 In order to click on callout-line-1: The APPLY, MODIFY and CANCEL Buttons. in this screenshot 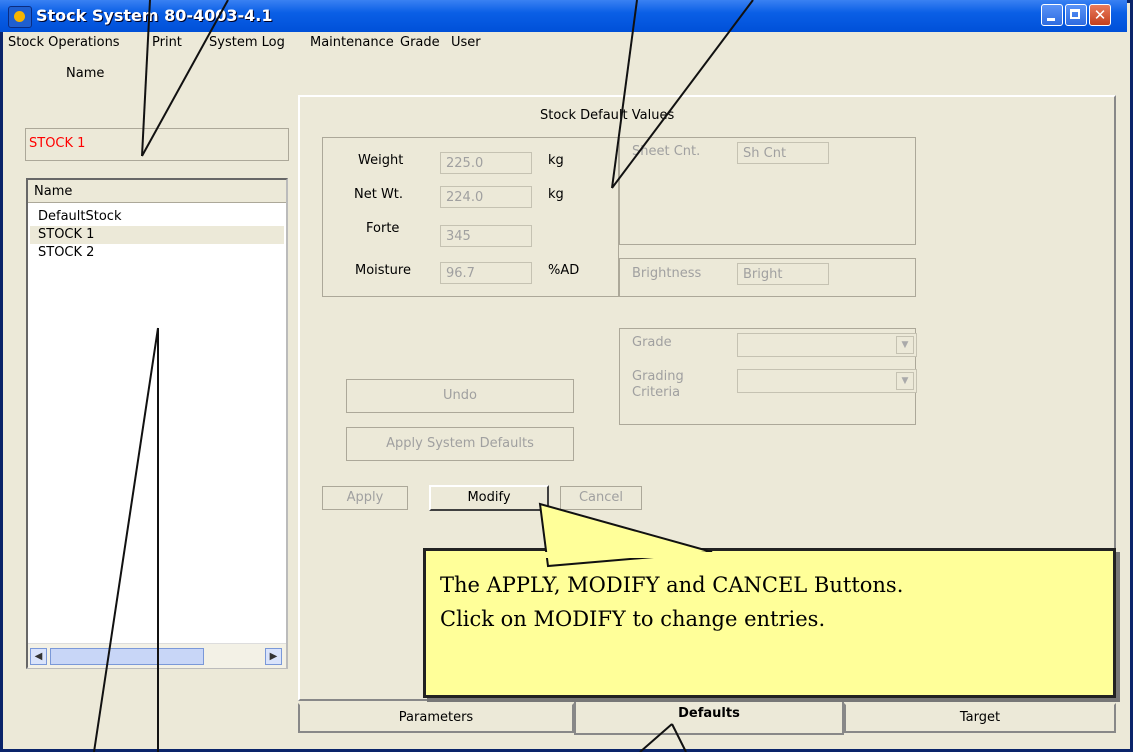, I will do `click(672, 585)`.